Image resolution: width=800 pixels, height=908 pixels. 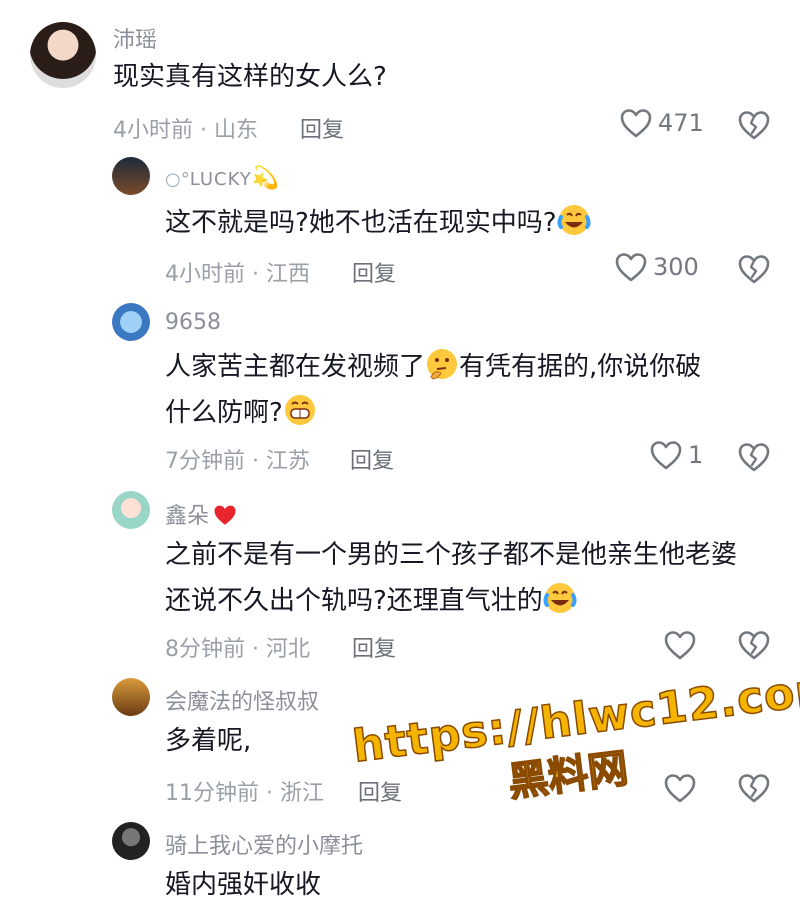 I want to click on author-name: LUCKY, so click(x=220, y=179).